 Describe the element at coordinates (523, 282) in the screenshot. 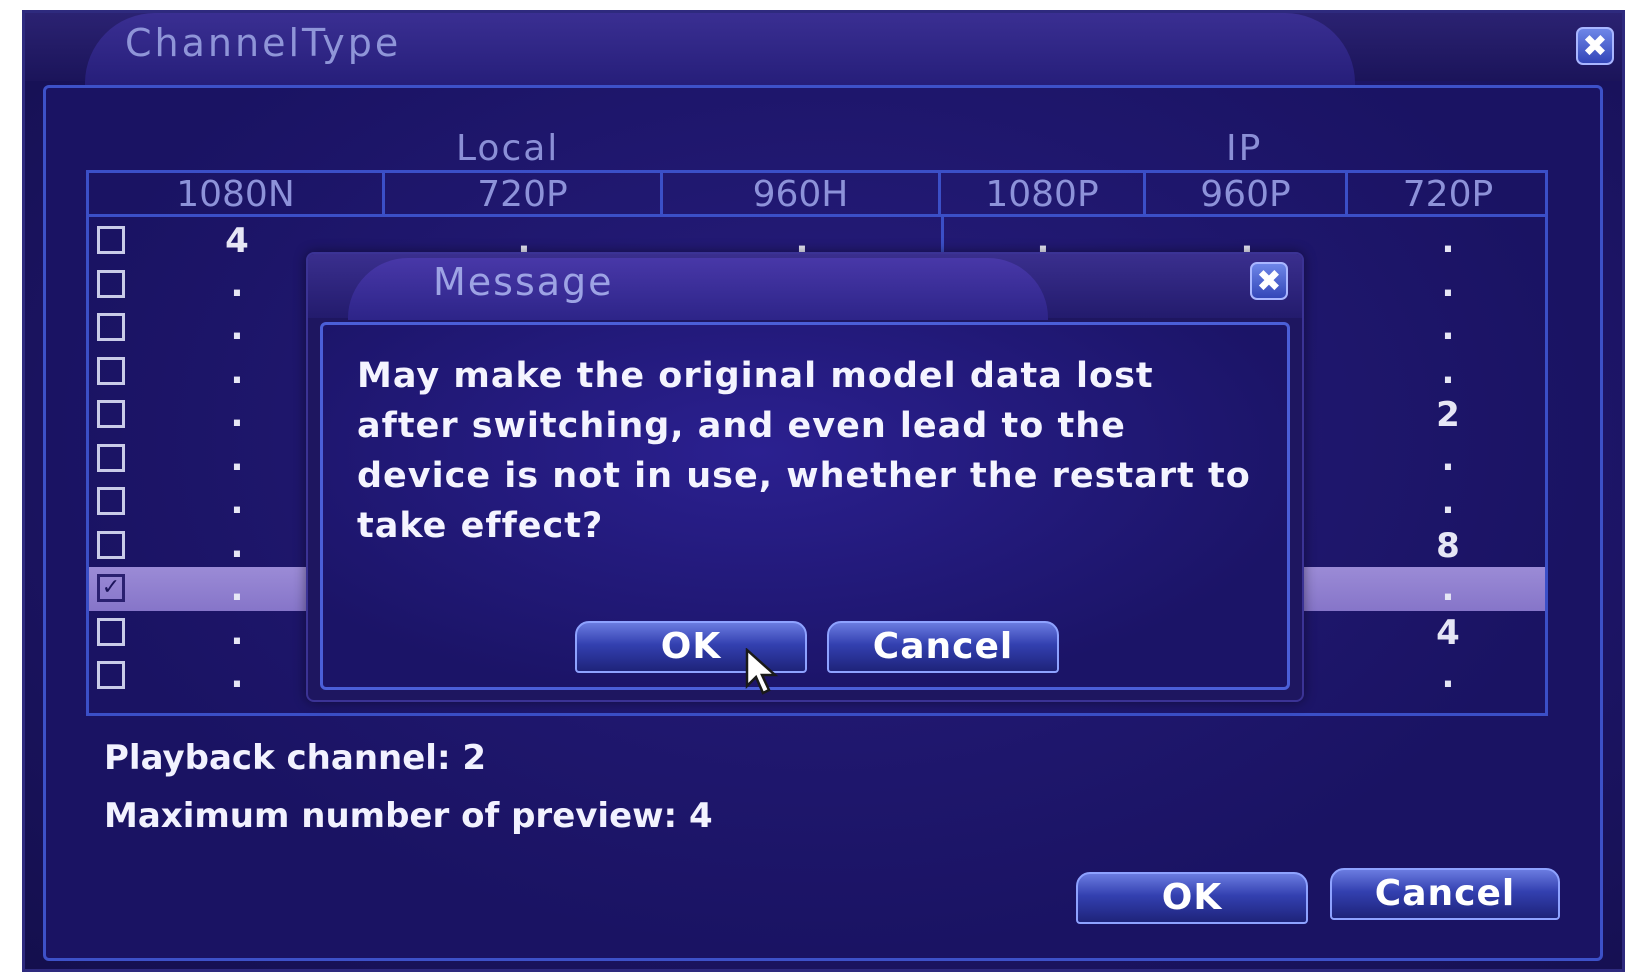

I see `message-title: Message` at that location.